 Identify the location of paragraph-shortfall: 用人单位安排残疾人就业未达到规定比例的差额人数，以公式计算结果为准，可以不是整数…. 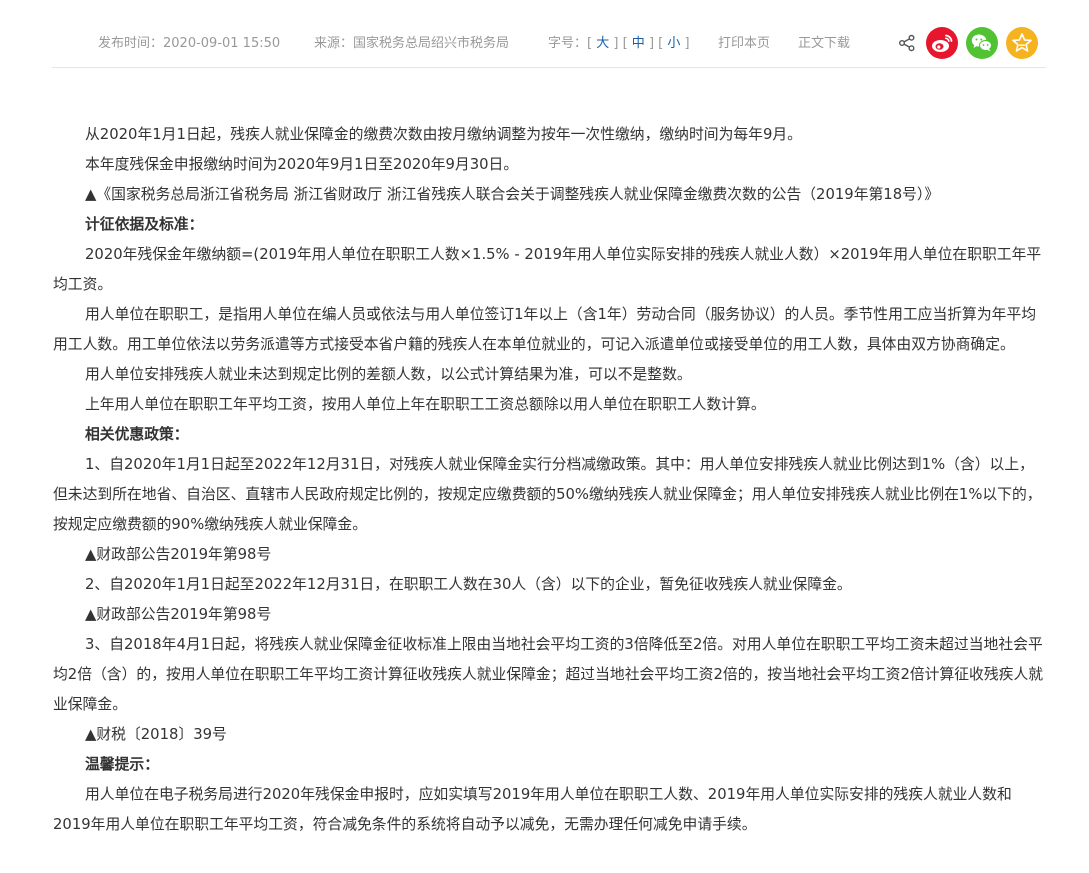
(388, 374).